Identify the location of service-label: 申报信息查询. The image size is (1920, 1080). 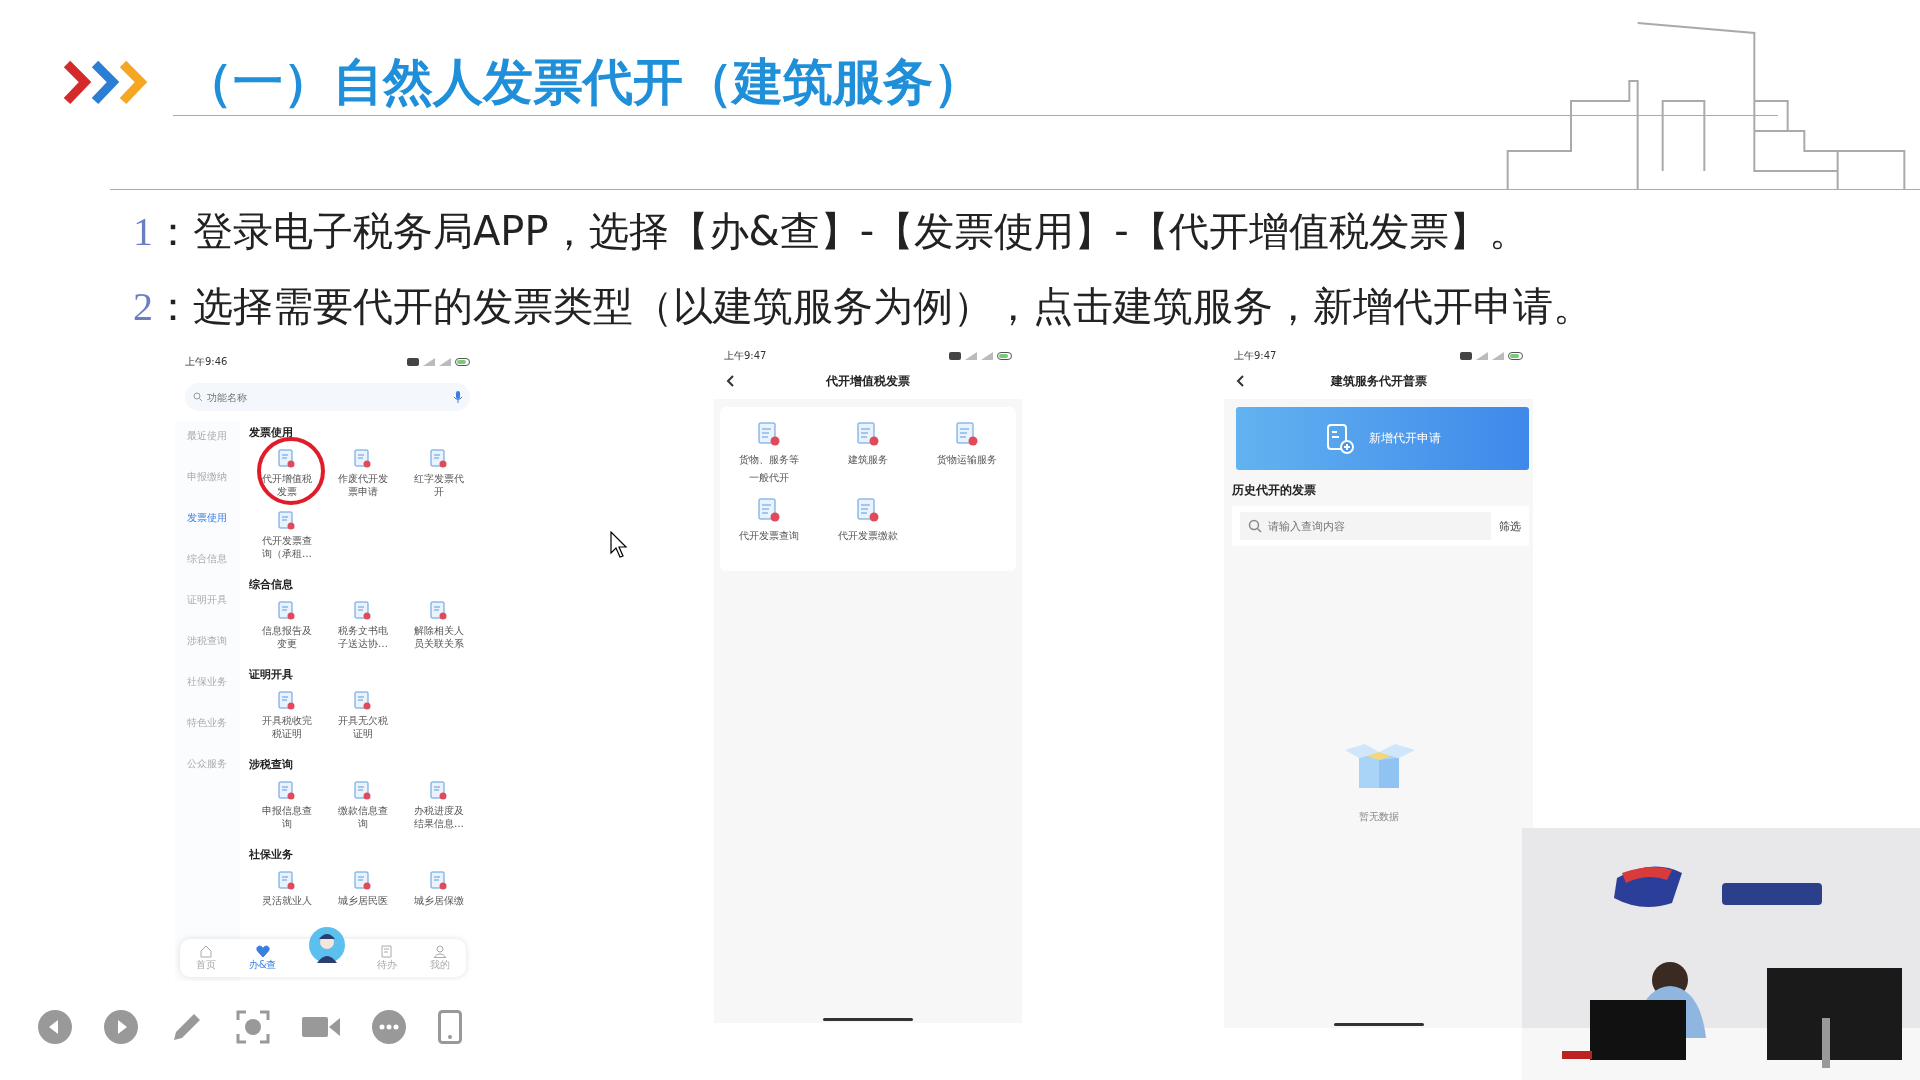
(287, 817).